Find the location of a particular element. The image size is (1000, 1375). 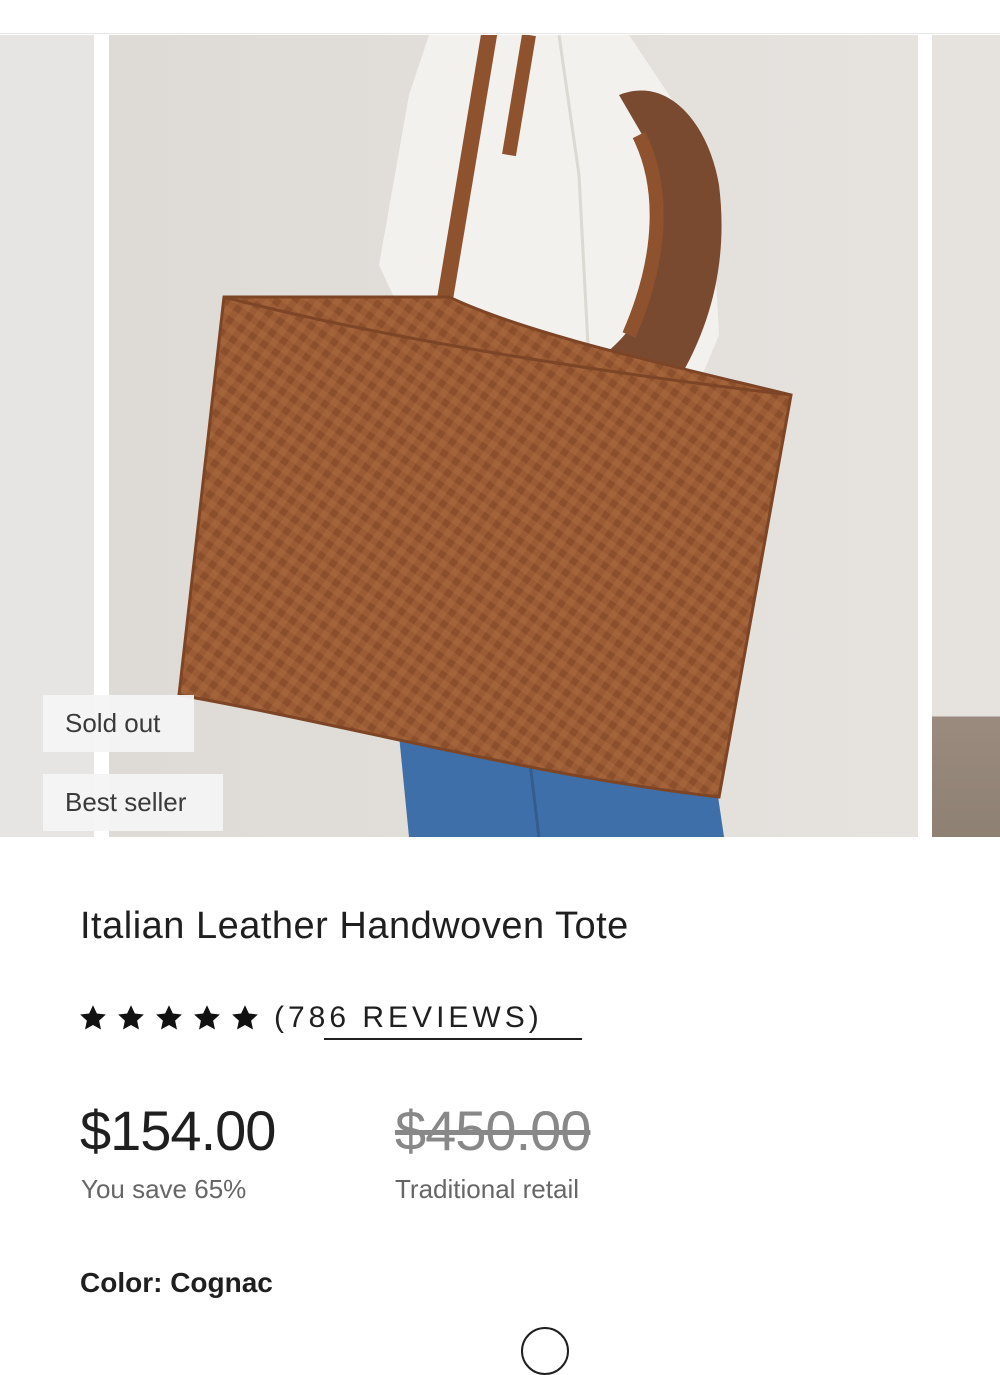

sold-out-badge: Sold out is located at coordinates (118, 723).